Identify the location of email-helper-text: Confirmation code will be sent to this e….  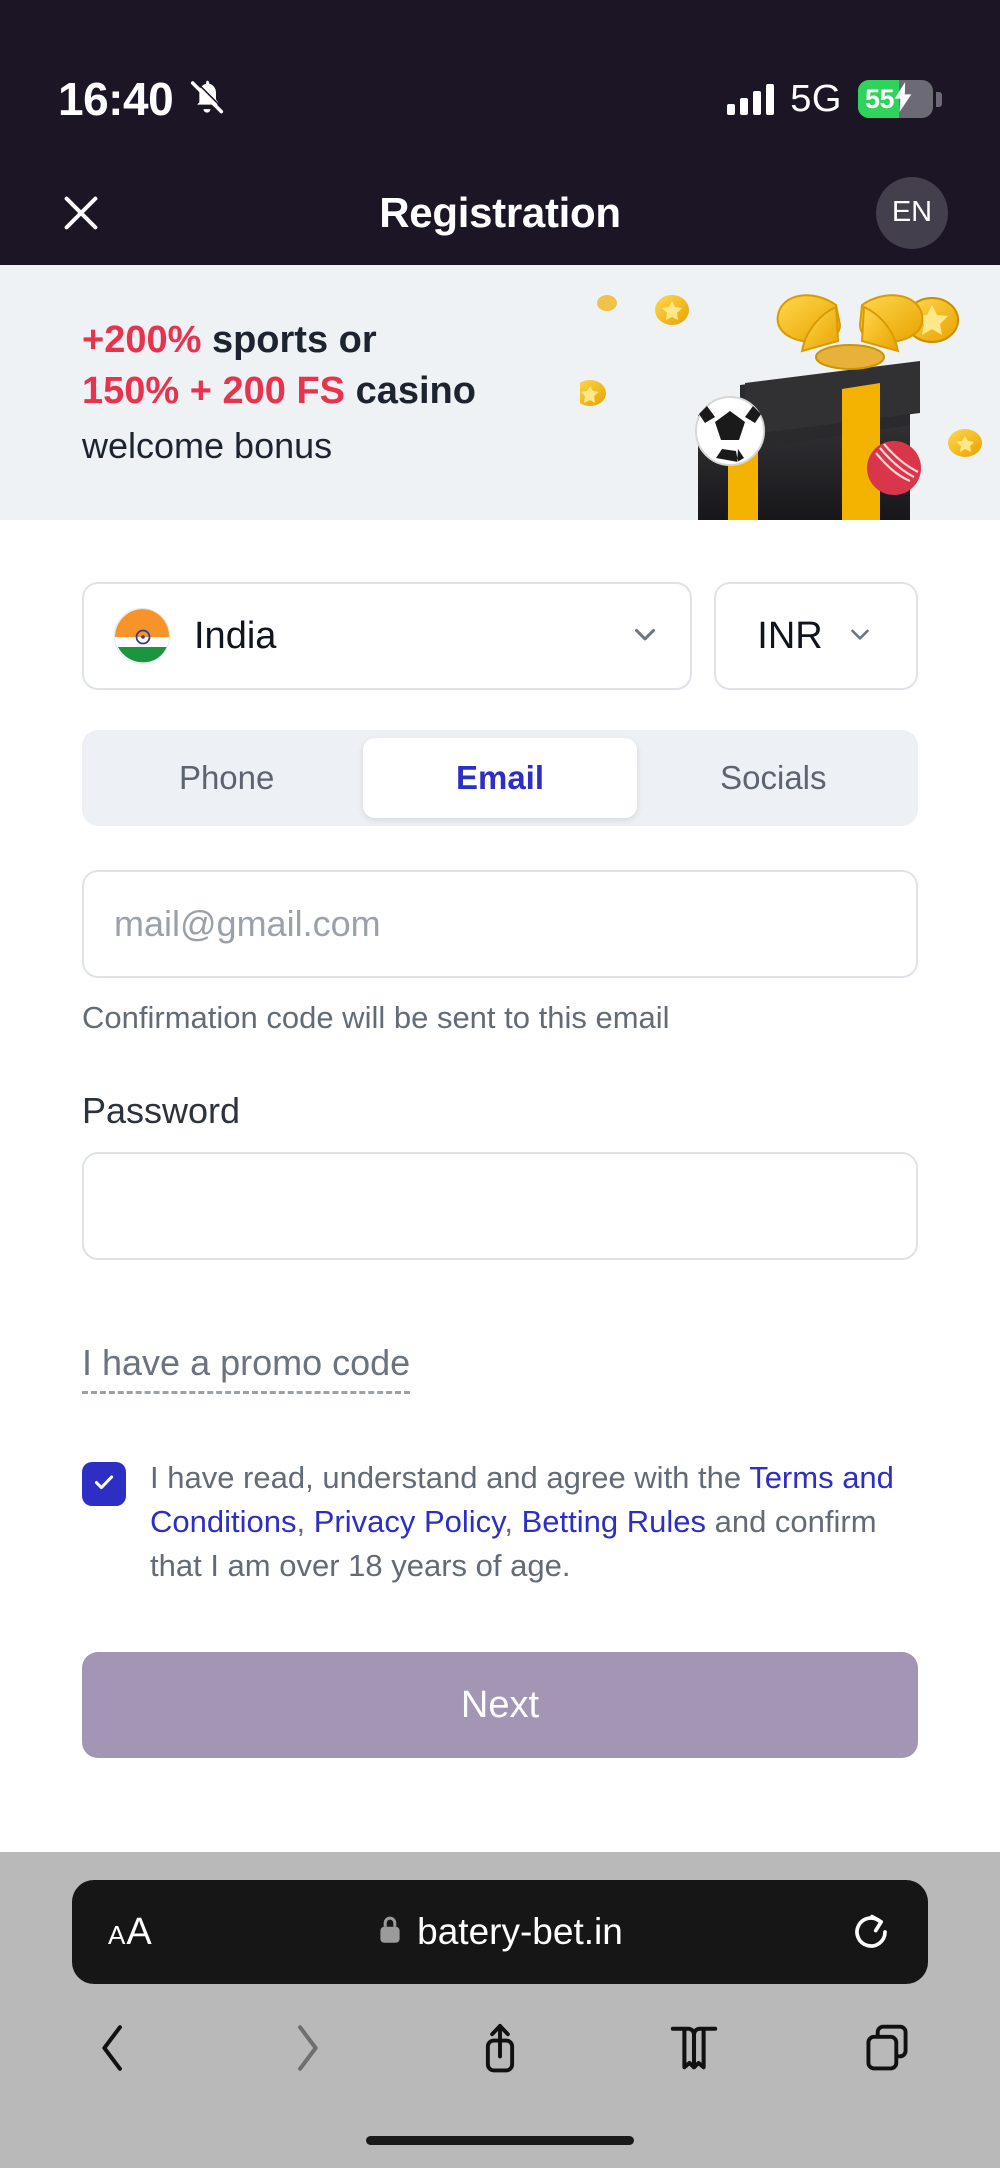
(376, 1017).